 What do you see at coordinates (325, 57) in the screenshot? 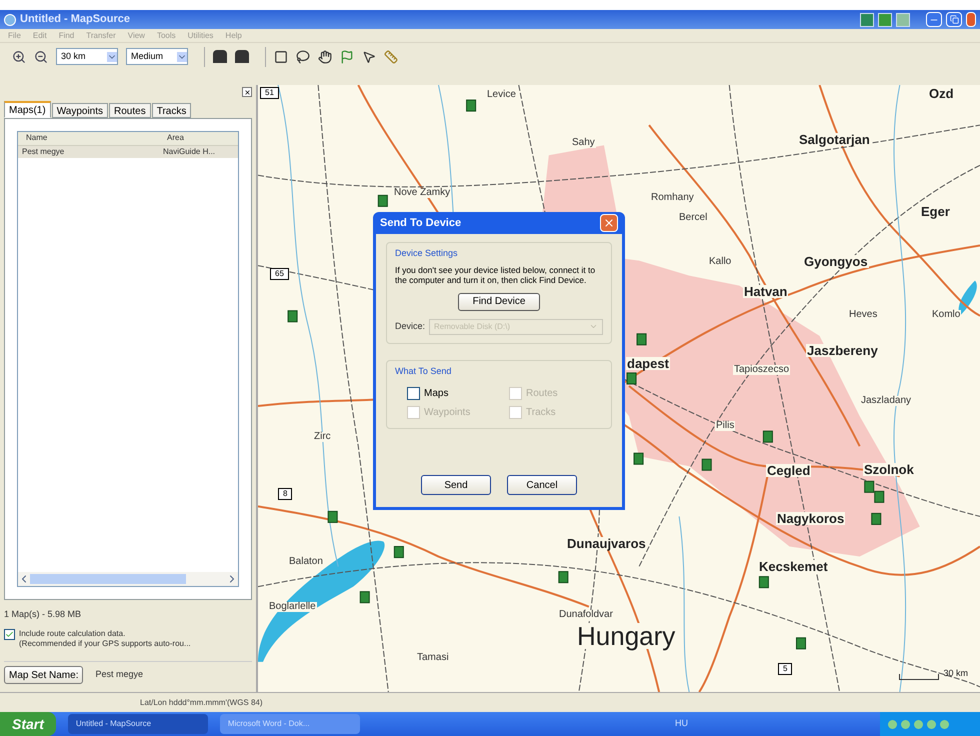
I see `hand-tool-icon` at bounding box center [325, 57].